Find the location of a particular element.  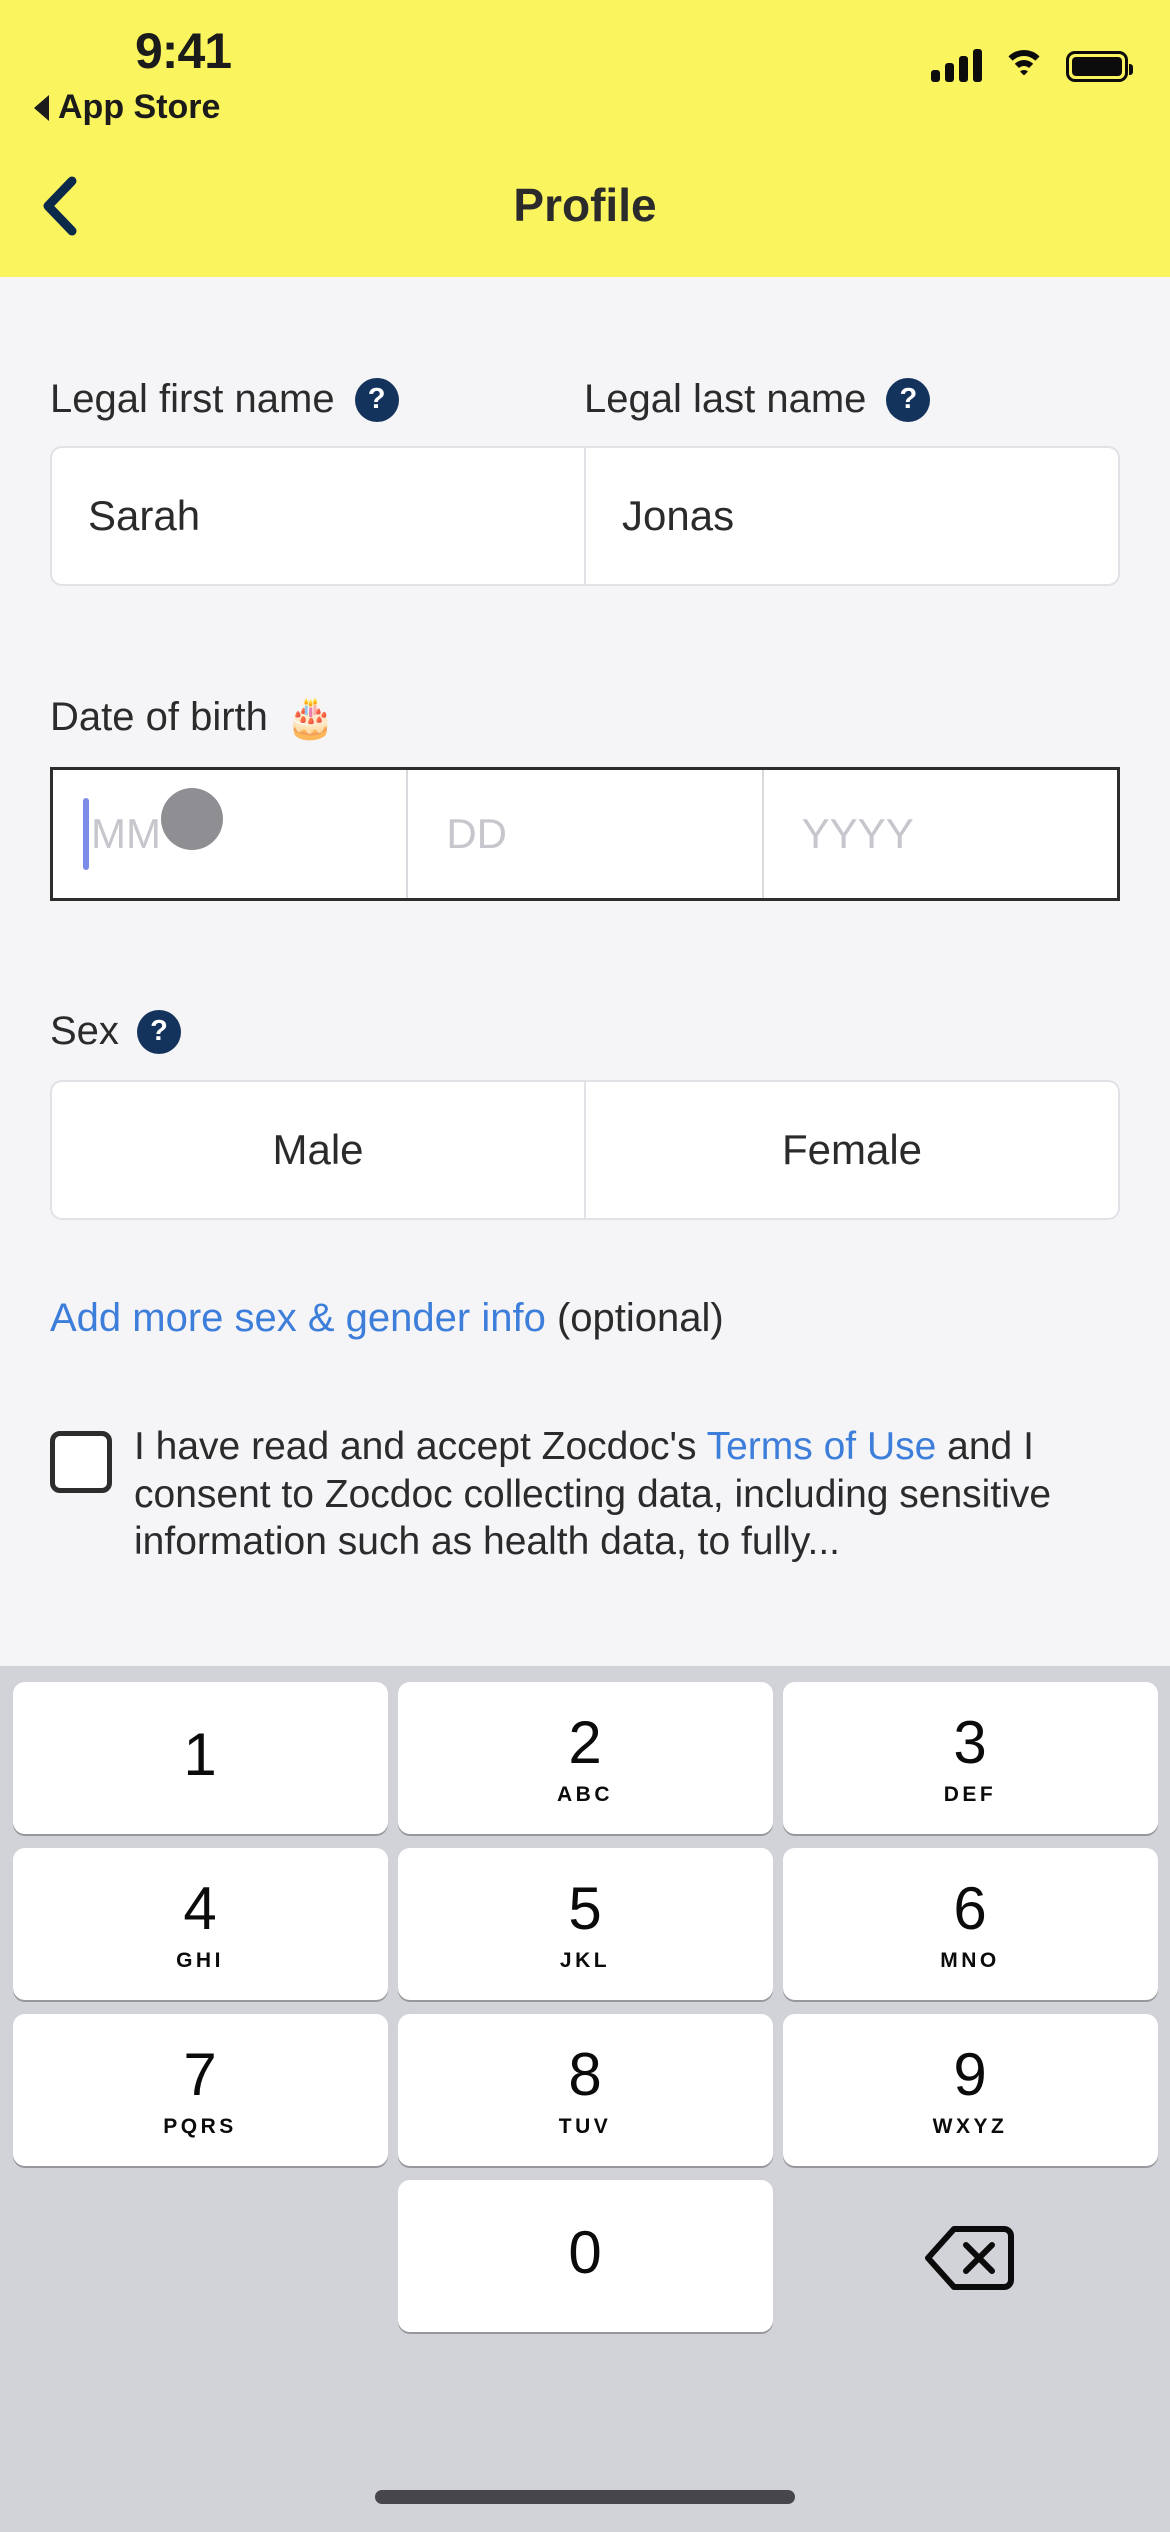

triangle-left-icon is located at coordinates (41, 107).